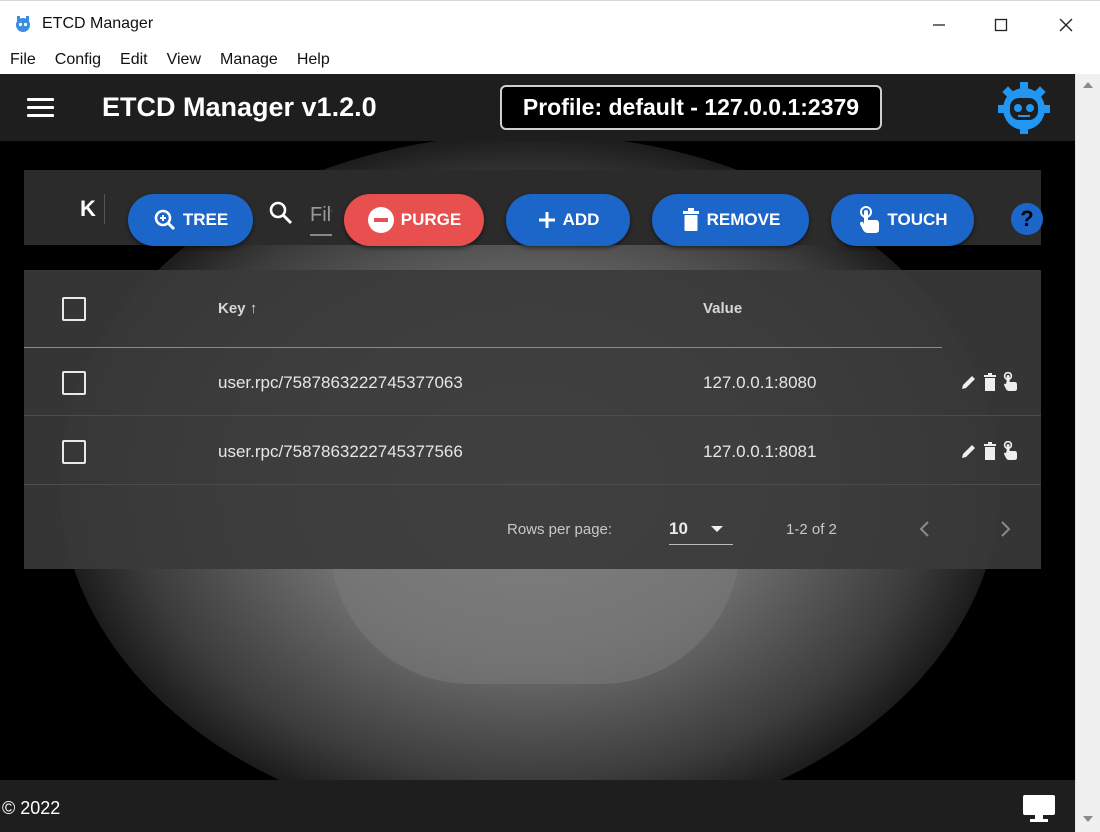 This screenshot has height=832, width=1100. Describe the element at coordinates (537, 806) in the screenshot. I see `app-footer: © 2022` at that location.